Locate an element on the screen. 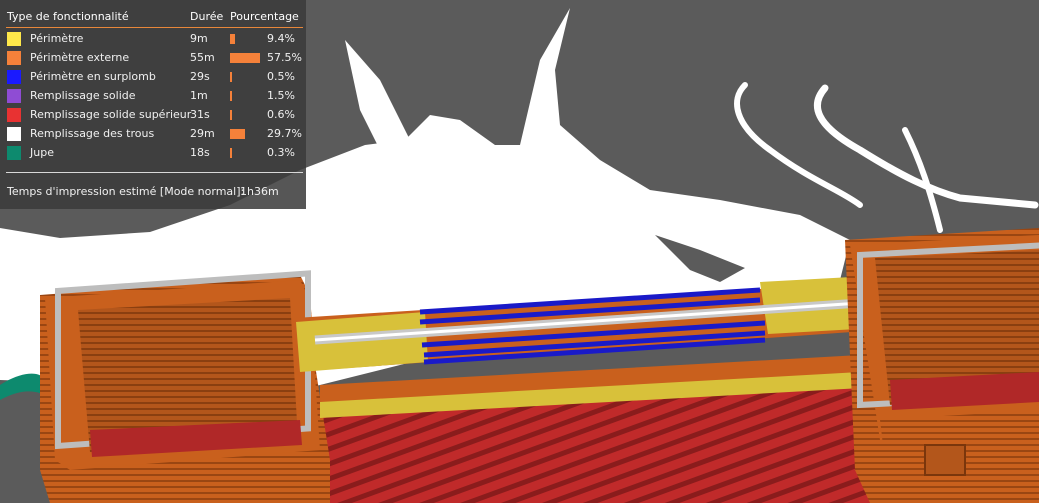  legend-row: Périmètre en surplomb 29s 0.5% is located at coordinates (153, 79).